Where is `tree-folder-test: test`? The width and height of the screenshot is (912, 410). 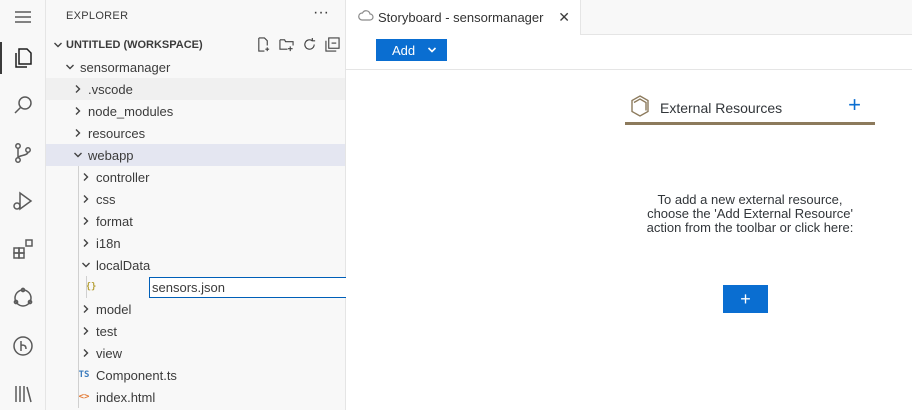
tree-folder-test: test is located at coordinates (195, 331).